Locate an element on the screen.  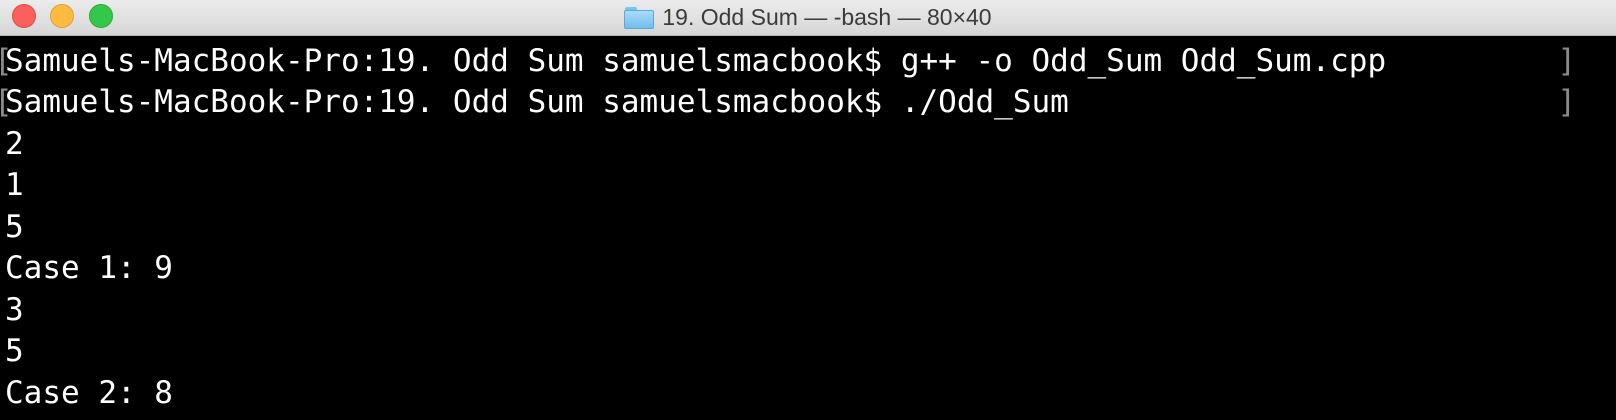
terminal-line-input: 1 is located at coordinates (14, 185).